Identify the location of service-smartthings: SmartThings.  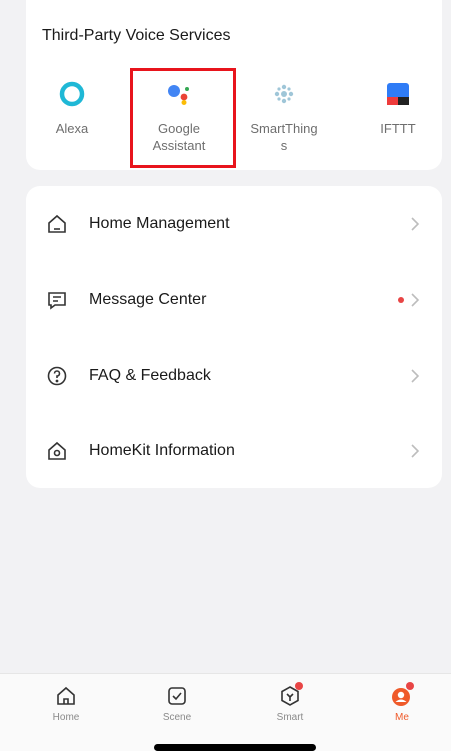
(284, 116).